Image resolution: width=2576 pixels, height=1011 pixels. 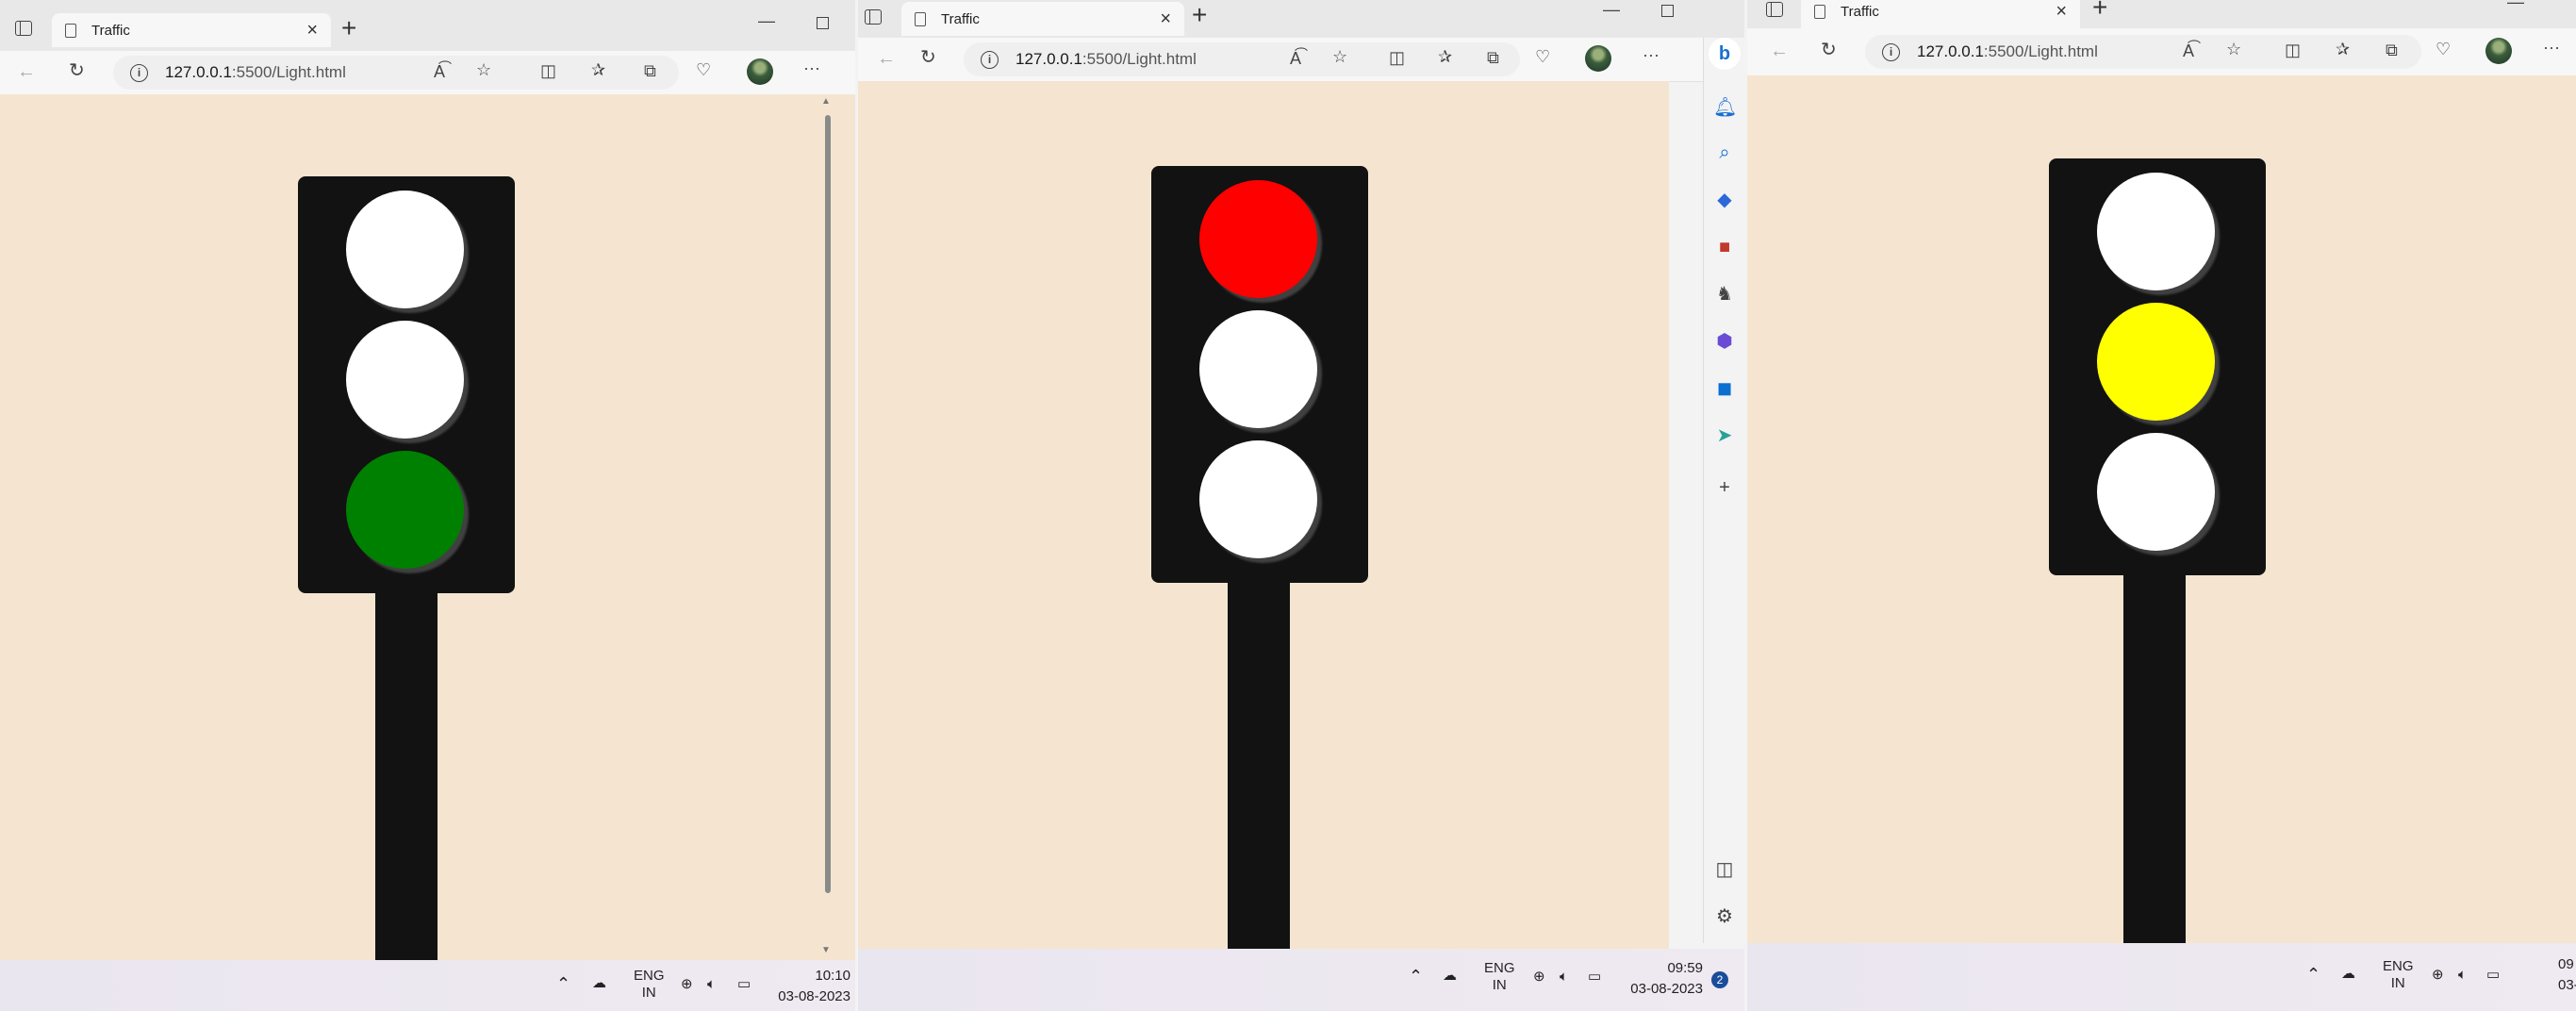 I want to click on chess-icon: ♞, so click(x=1724, y=294).